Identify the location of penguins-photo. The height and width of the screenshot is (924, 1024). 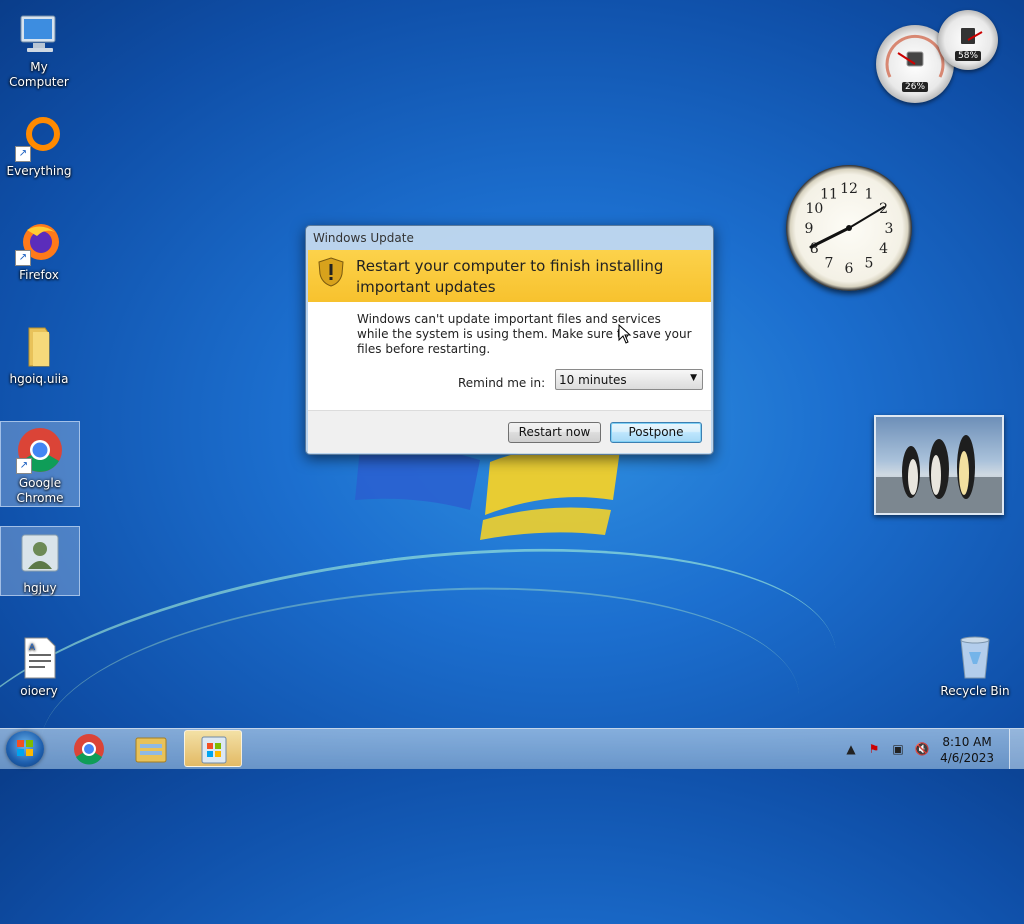
(939, 474).